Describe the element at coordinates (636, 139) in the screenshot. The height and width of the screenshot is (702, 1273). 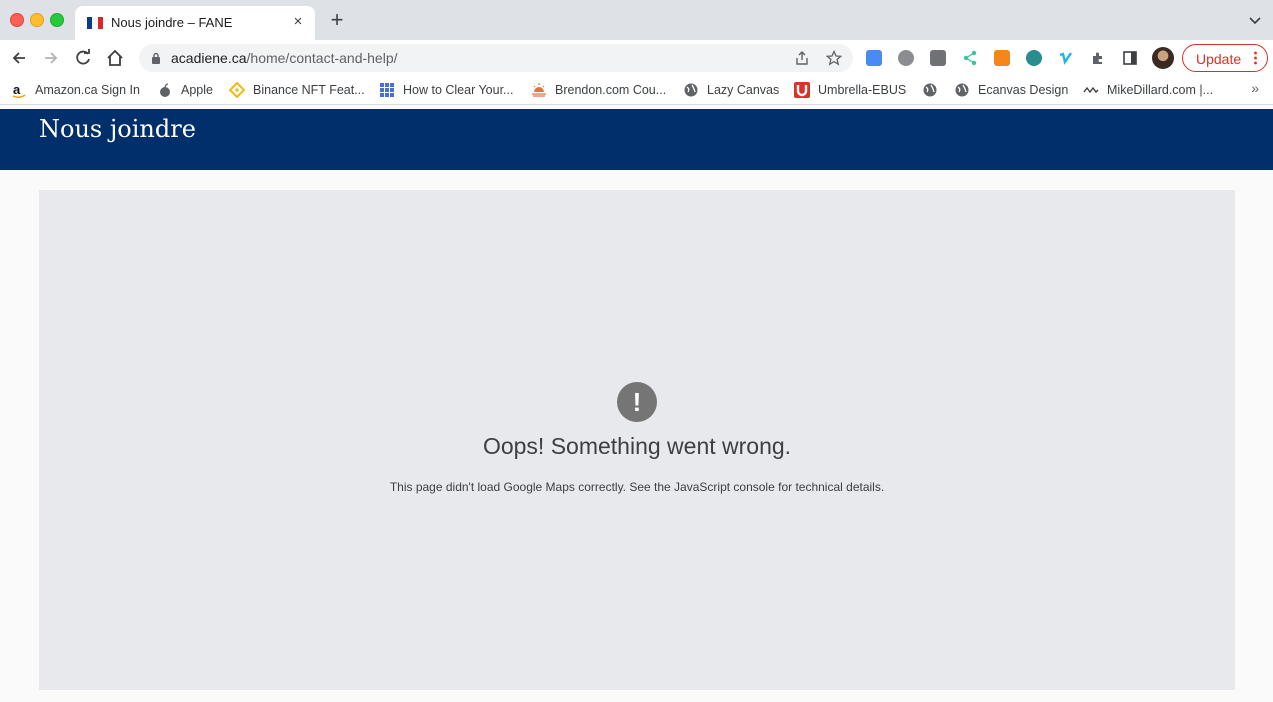
I see `page-header: Nous joindre` at that location.